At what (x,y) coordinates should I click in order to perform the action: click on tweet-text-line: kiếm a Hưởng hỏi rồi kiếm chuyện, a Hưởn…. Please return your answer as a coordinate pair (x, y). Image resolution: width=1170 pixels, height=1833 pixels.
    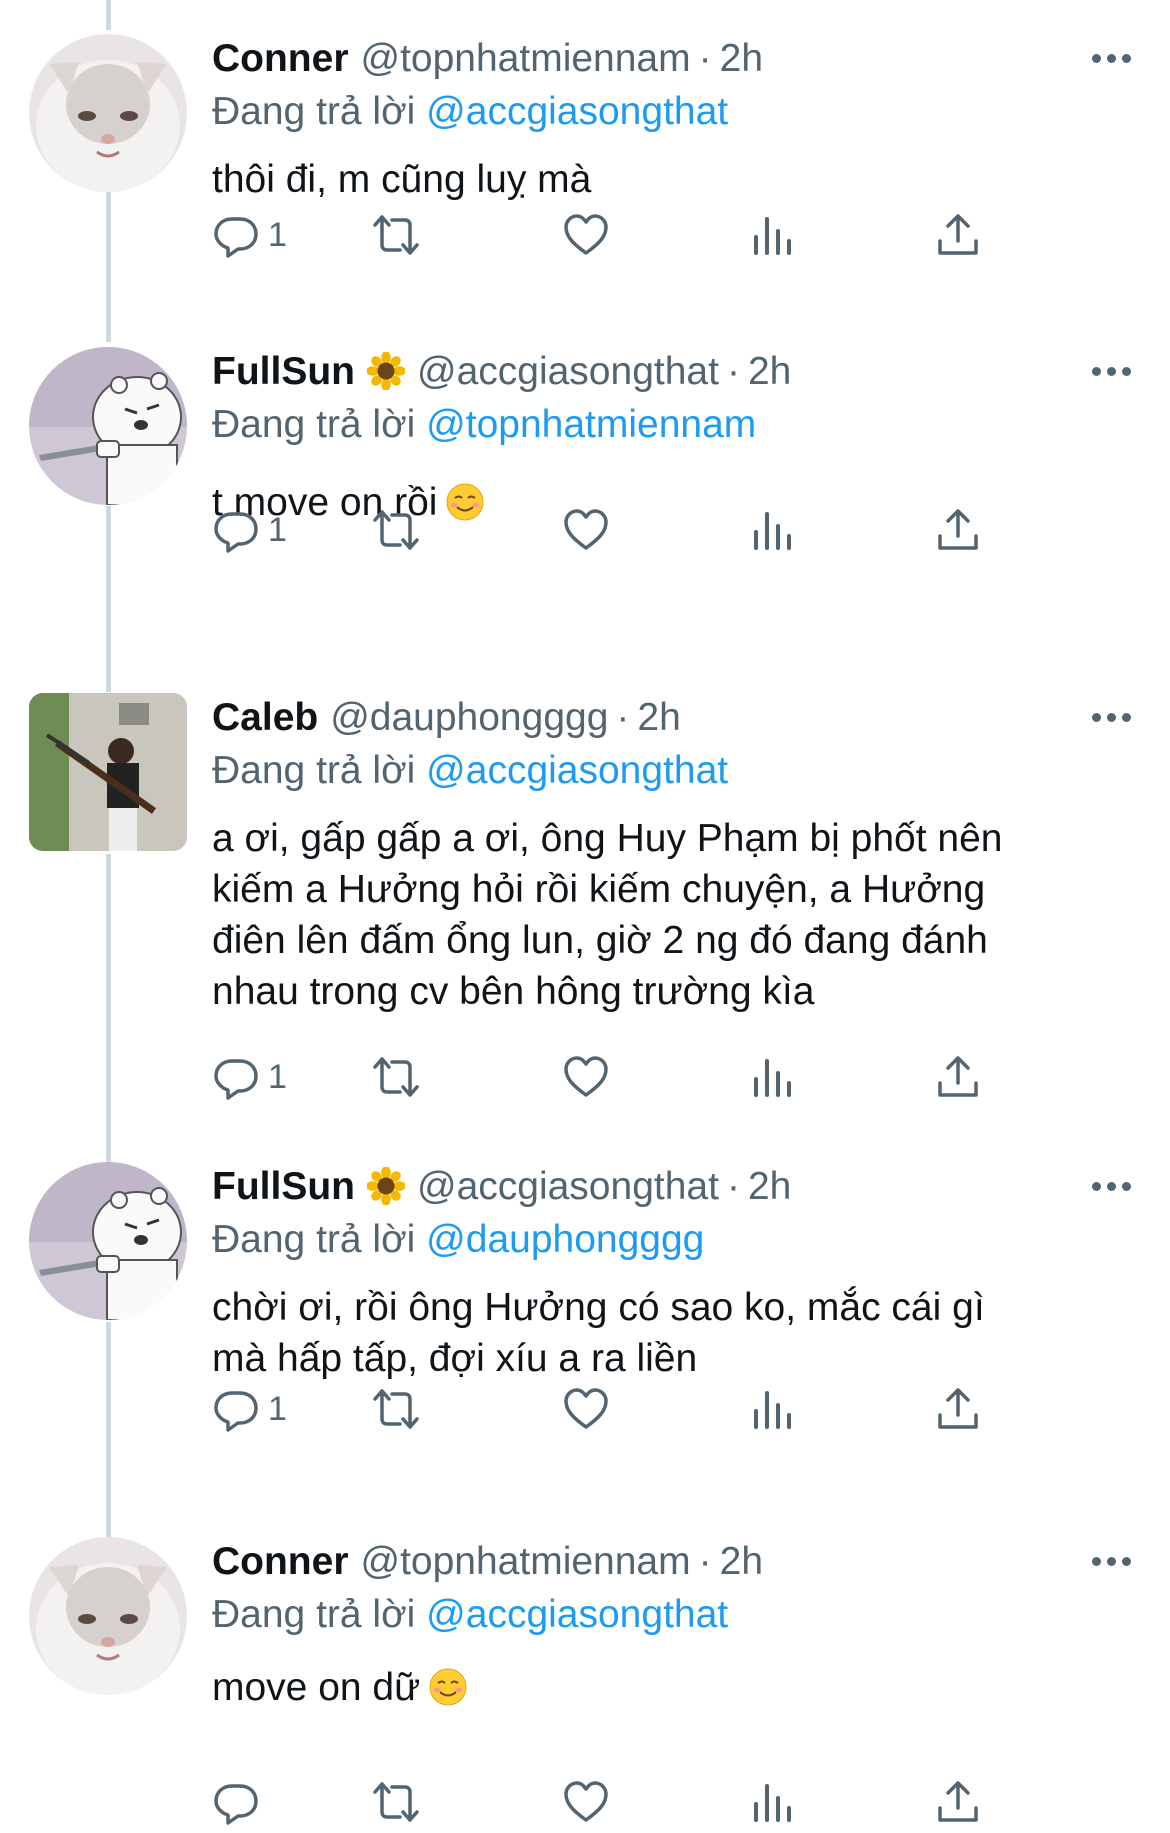
    Looking at the image, I should click on (599, 889).